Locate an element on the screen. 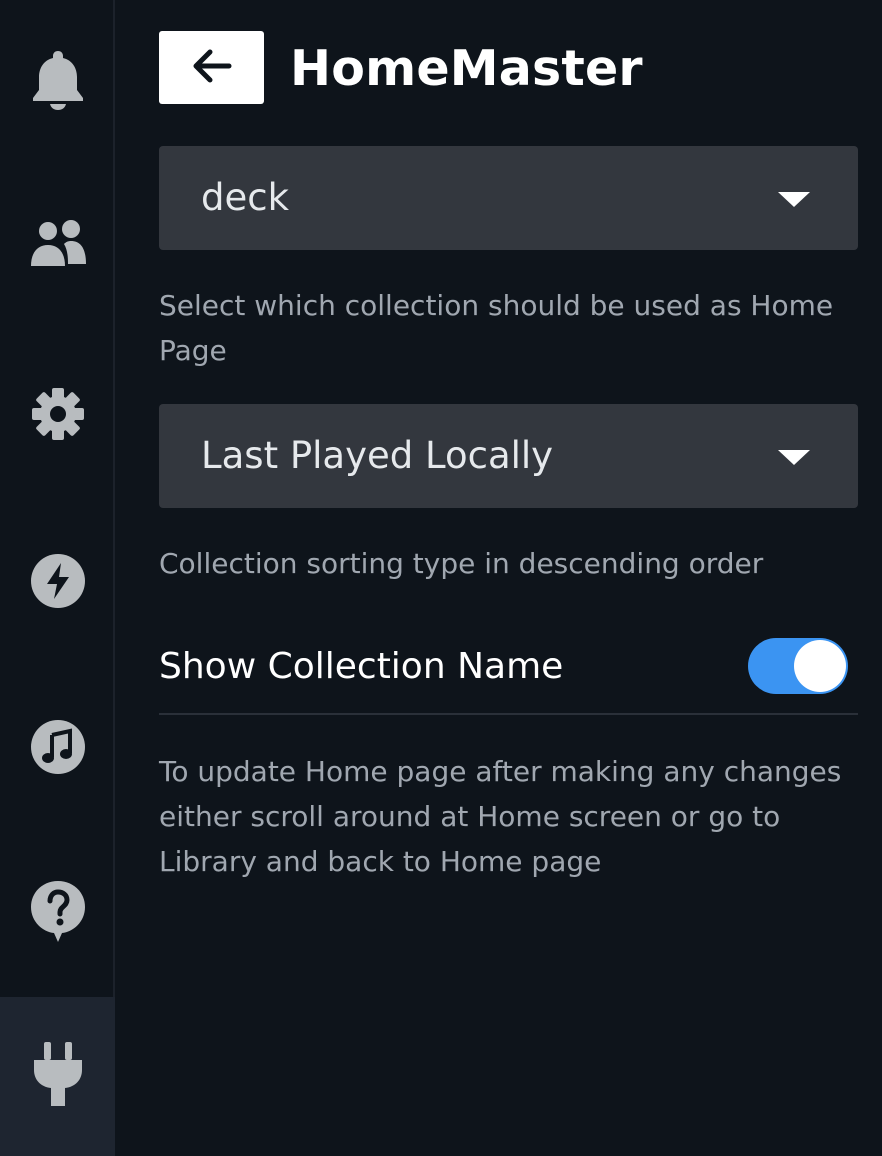  page-title: HomeMaster is located at coordinates (466, 68).